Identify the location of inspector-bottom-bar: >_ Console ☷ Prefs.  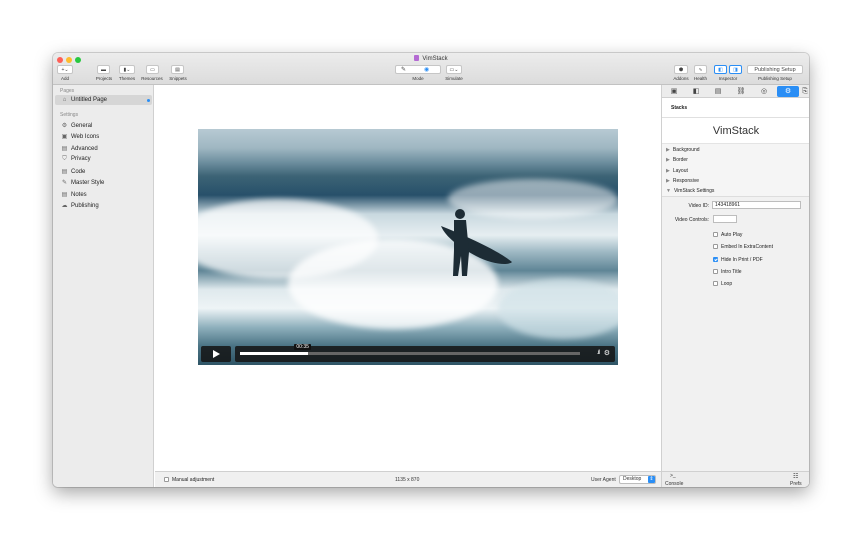
(735, 479).